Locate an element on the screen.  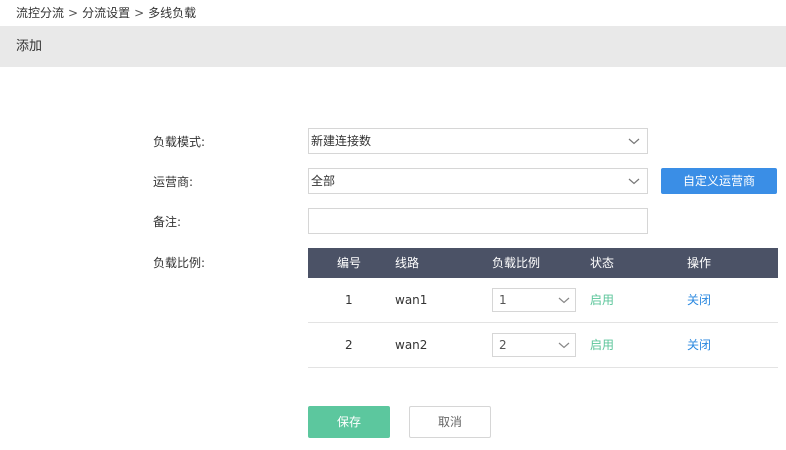
ratio-select: 2 is located at coordinates (534, 345).